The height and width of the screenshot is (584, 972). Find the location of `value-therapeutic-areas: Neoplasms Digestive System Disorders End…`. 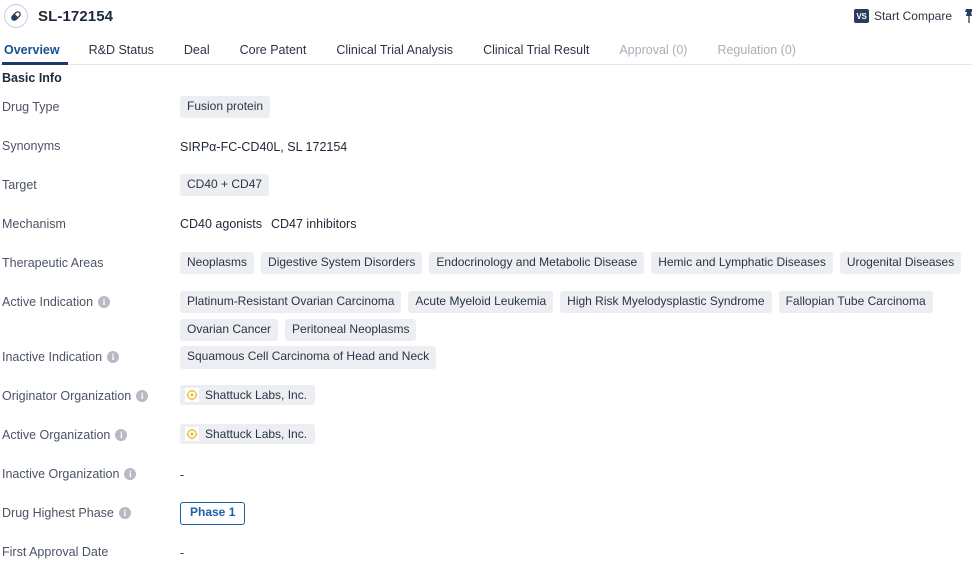

value-therapeutic-areas: Neoplasms Digestive System Disorders End… is located at coordinates (576, 261).